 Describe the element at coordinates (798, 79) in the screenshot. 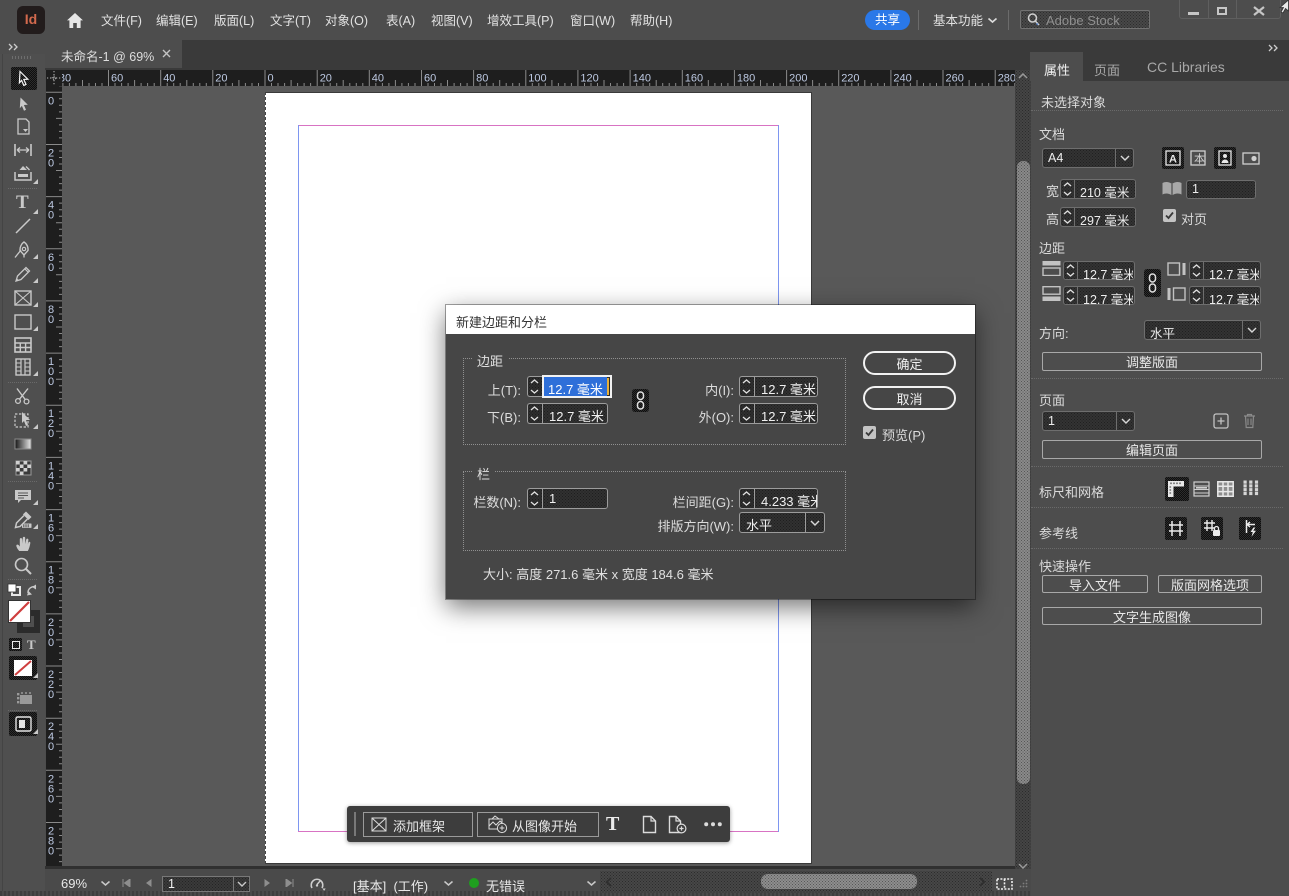

I see `svg-text: 200` at that location.